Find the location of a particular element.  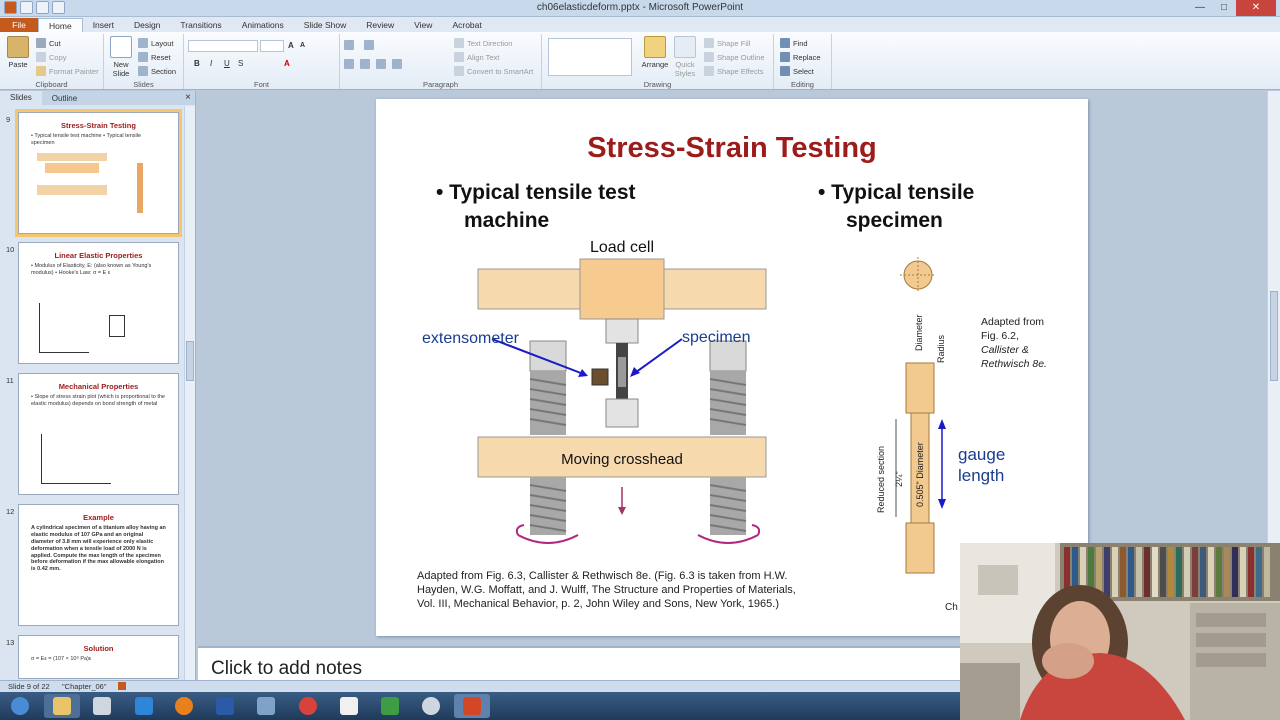

folder-icon is located at coordinates (62, 706).